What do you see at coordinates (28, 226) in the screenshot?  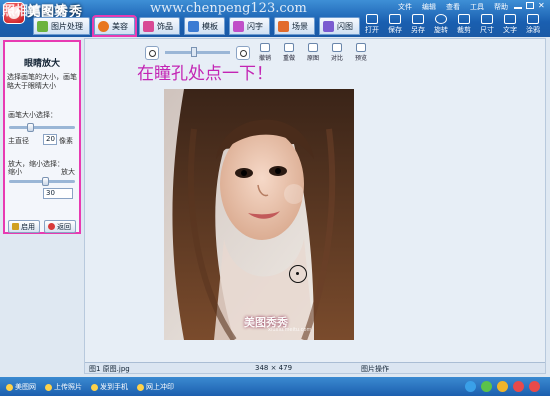 I see `apply-label: 启用` at bounding box center [28, 226].